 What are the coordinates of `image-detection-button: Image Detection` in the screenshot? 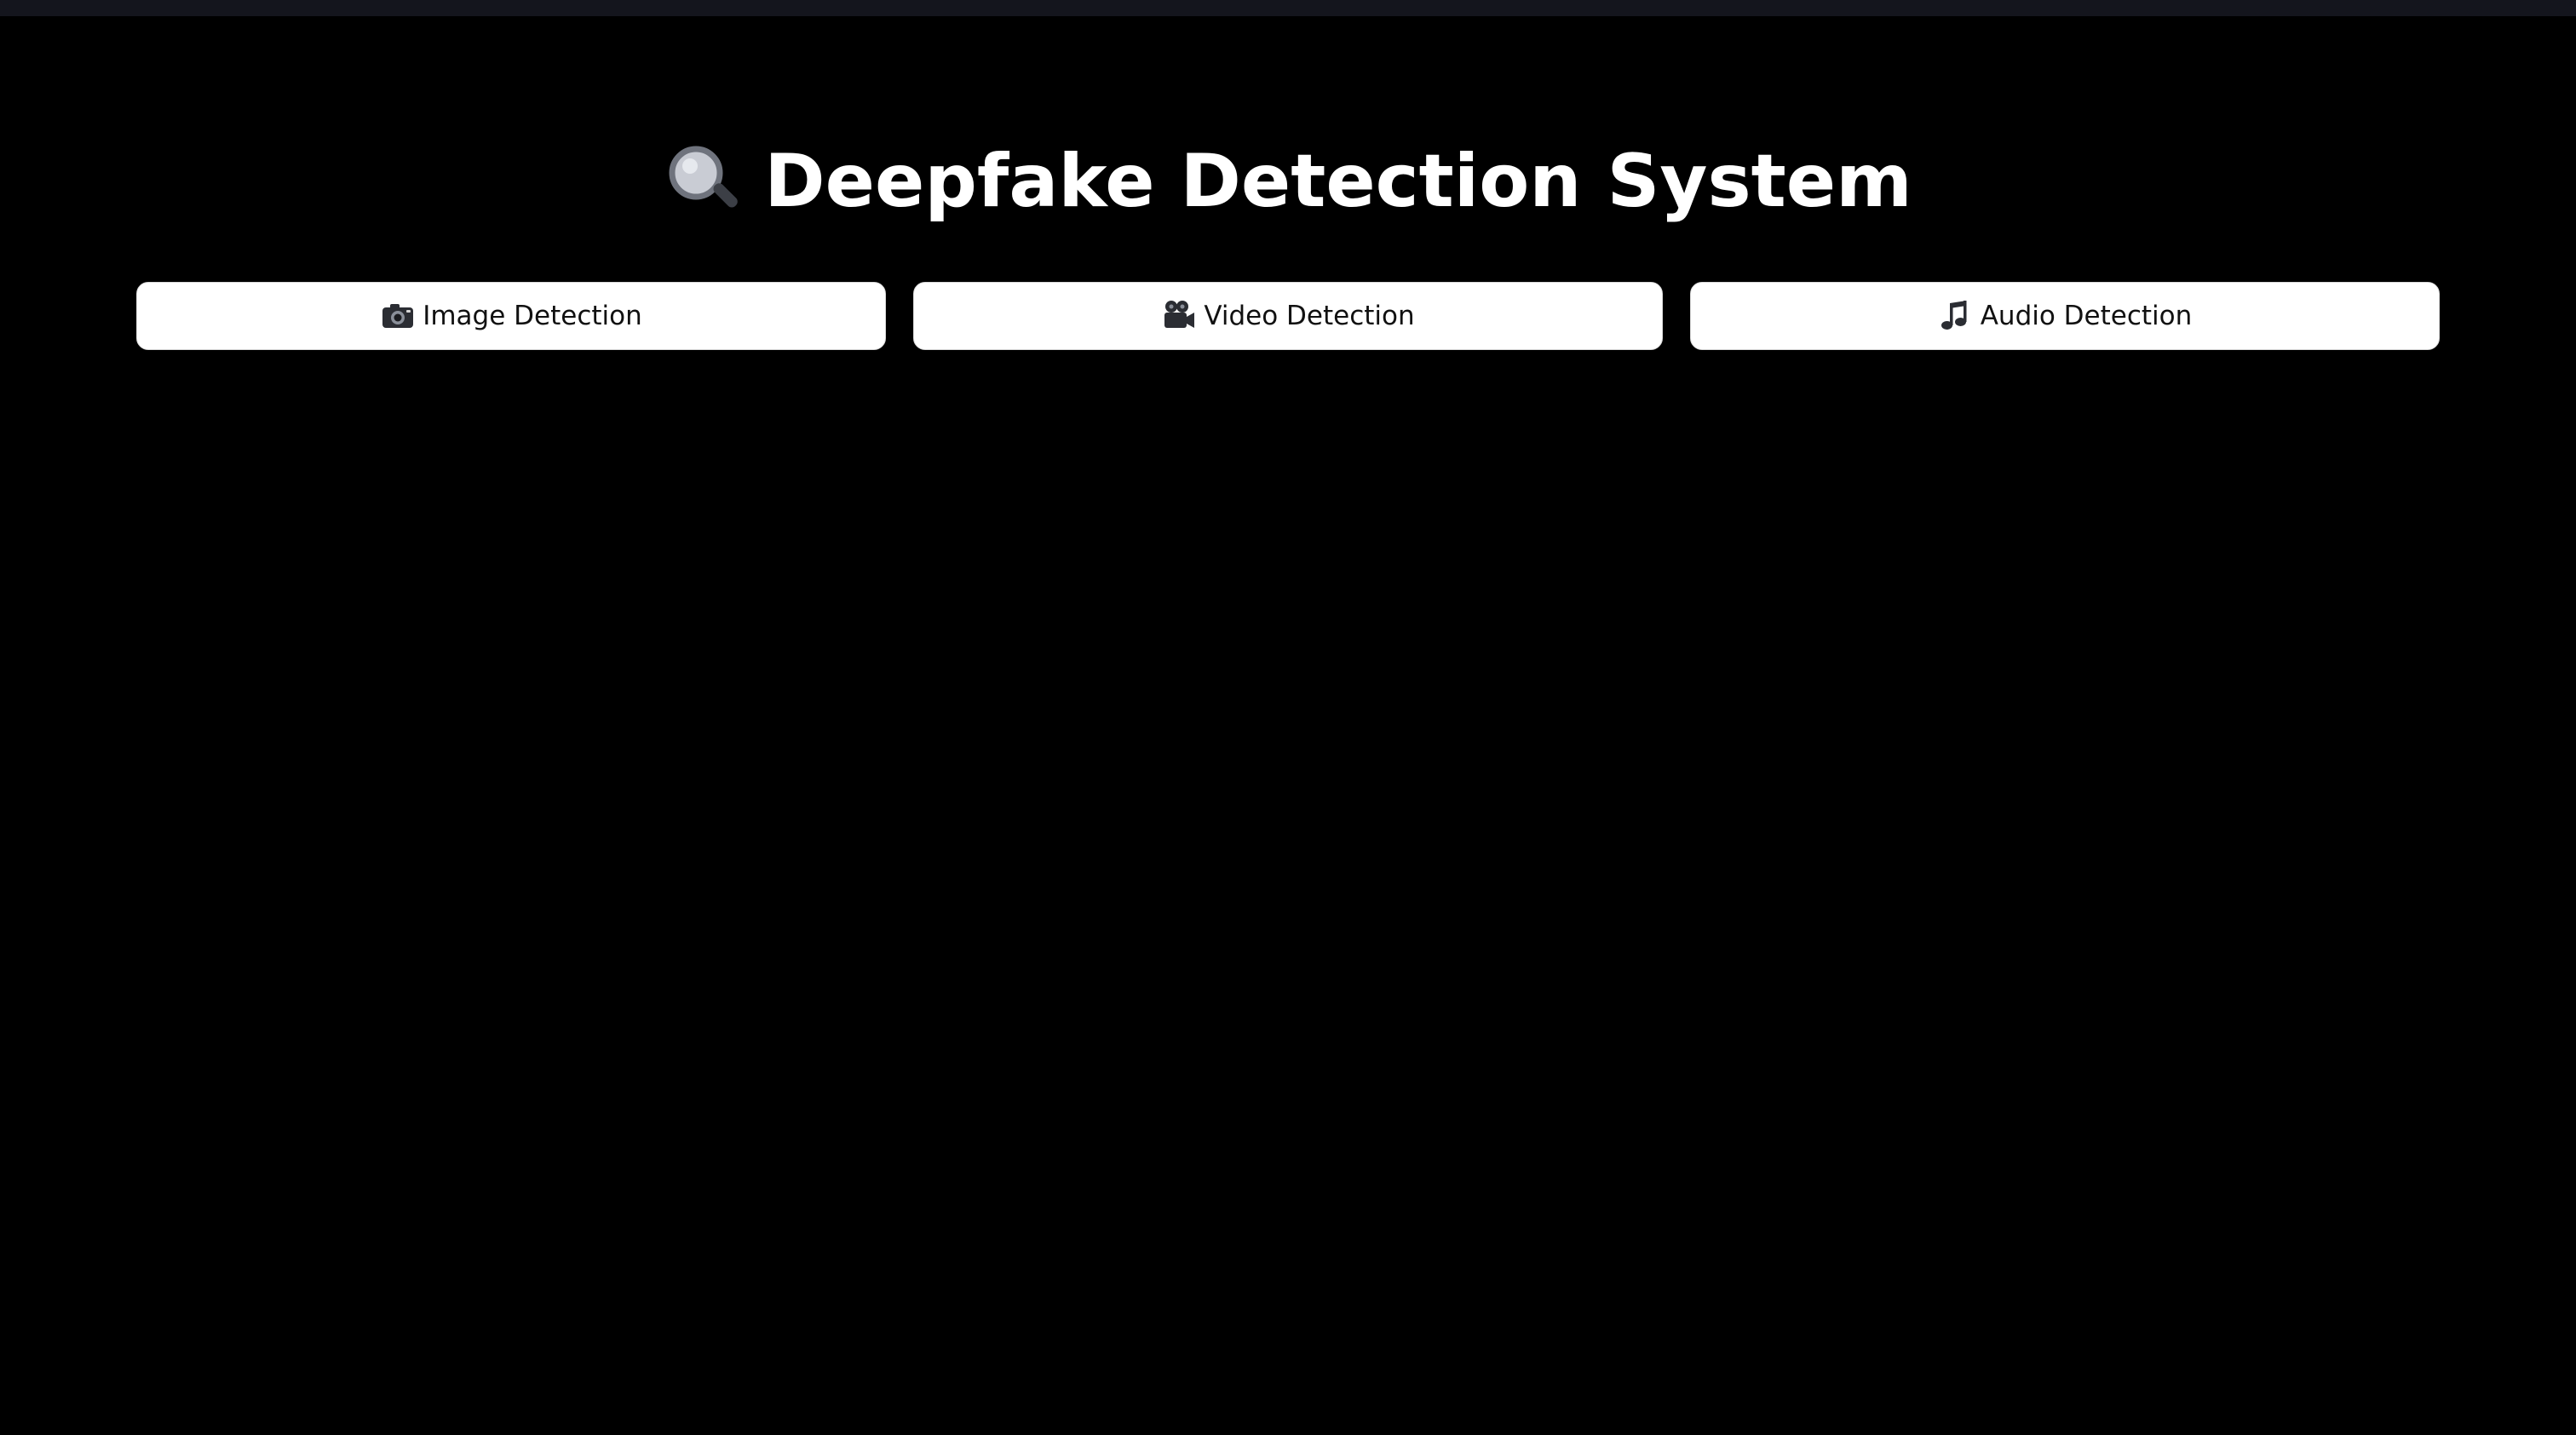 It's located at (511, 316).